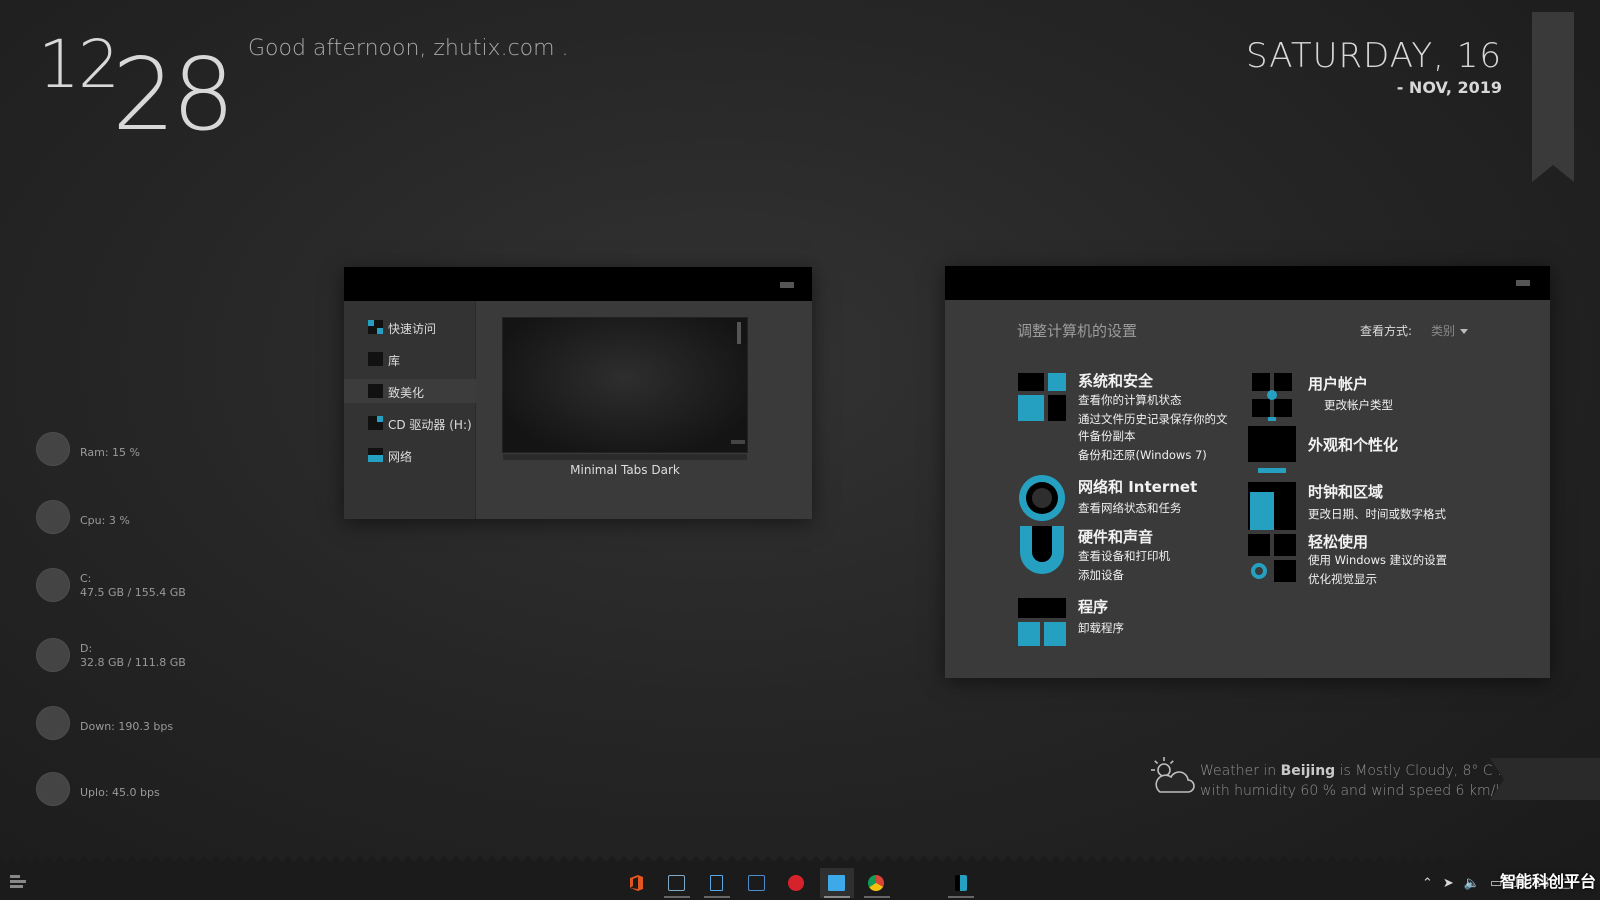  I want to click on netease-music-icon, so click(796, 883).